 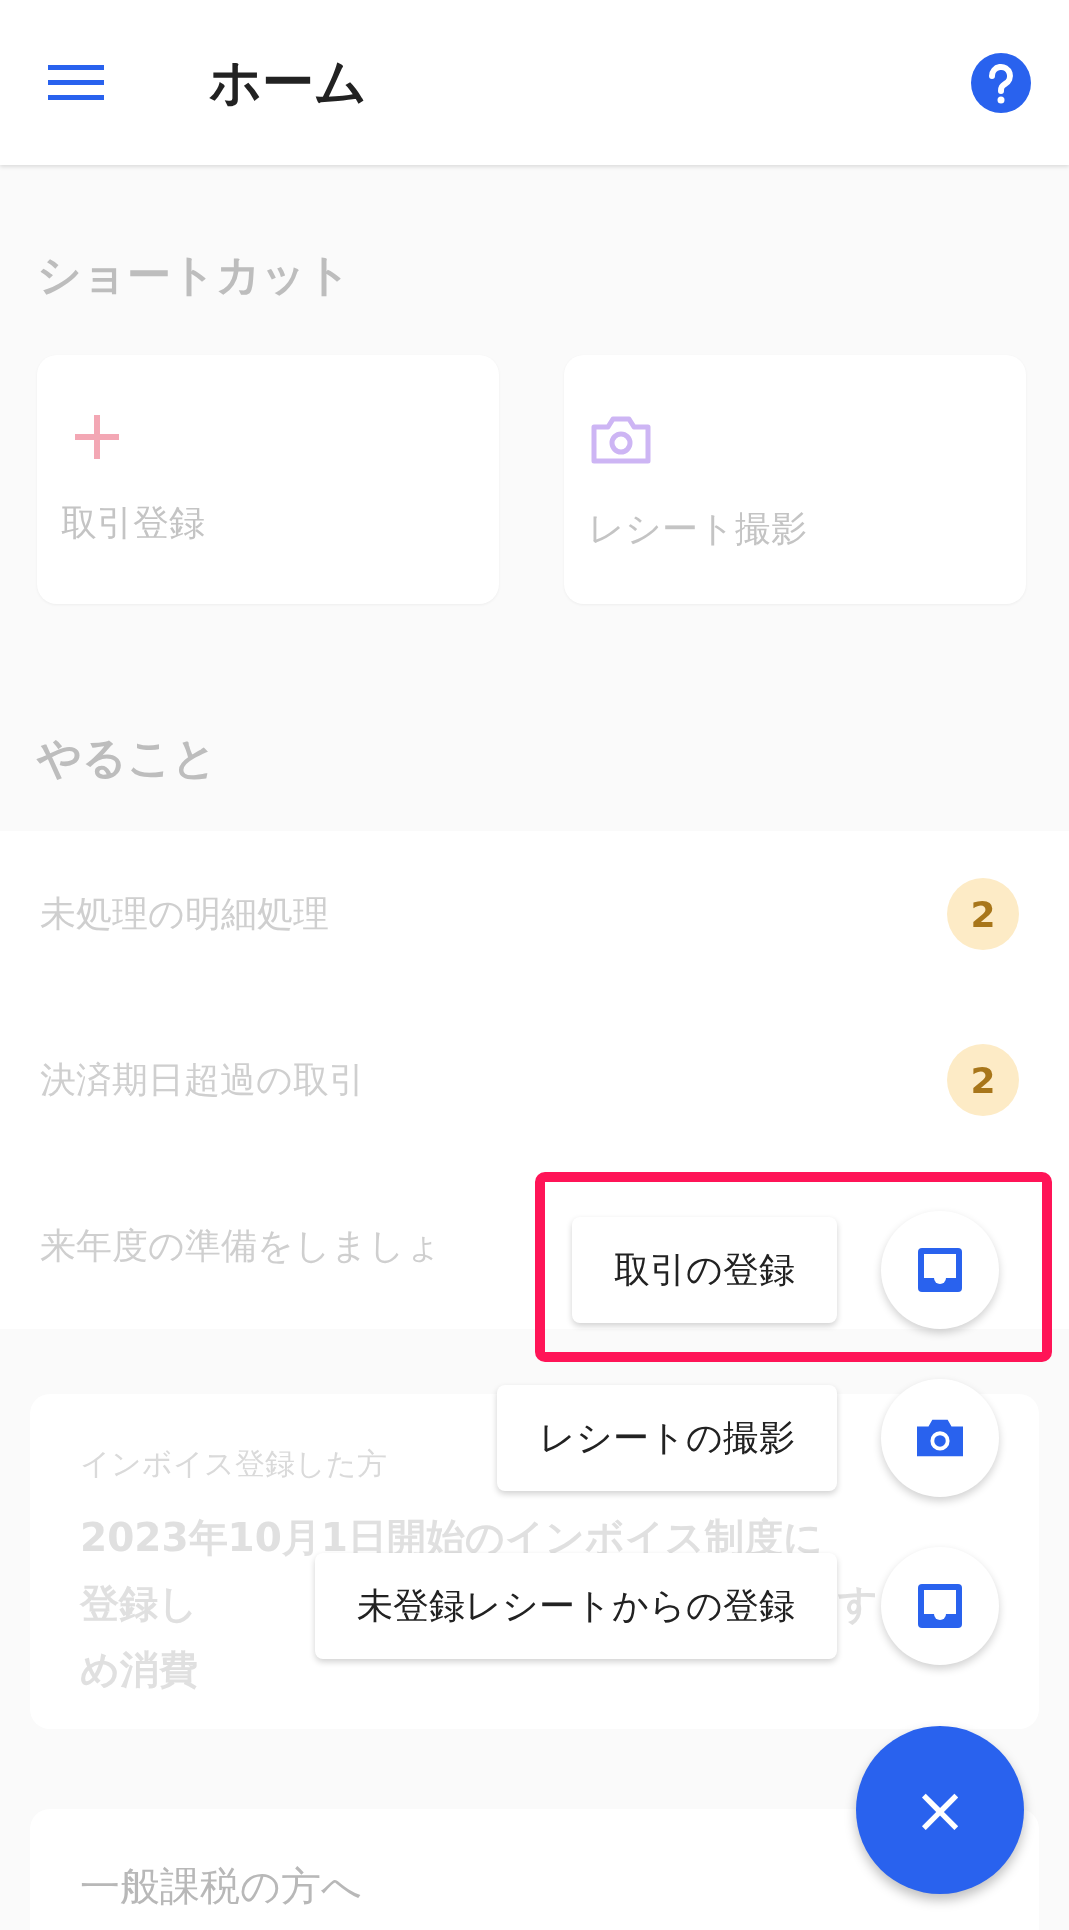 What do you see at coordinates (221, 1886) in the screenshot?
I see `notice-title: 一般課税の方へ` at bounding box center [221, 1886].